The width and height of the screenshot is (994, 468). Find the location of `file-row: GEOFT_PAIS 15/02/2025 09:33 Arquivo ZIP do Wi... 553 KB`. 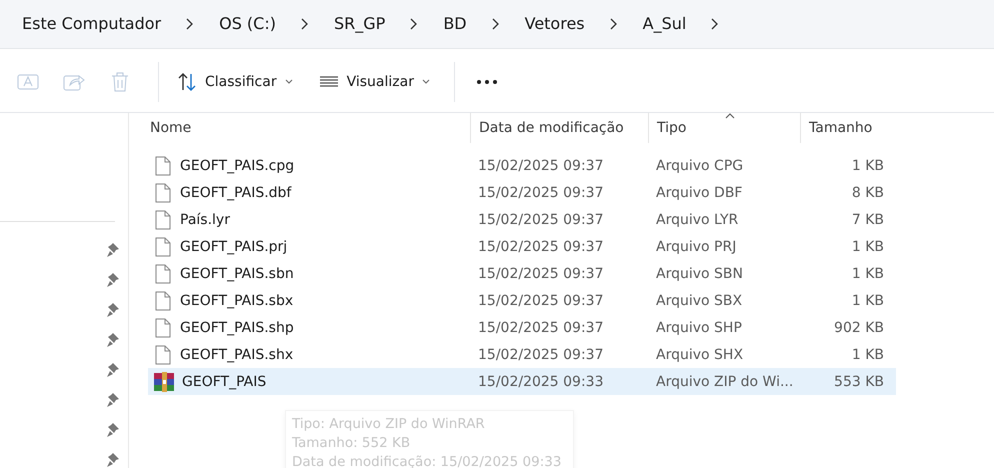

file-row: GEOFT_PAIS 15/02/2025 09:33 Arquivo ZIP do Wi... 553 KB is located at coordinates (522, 381).